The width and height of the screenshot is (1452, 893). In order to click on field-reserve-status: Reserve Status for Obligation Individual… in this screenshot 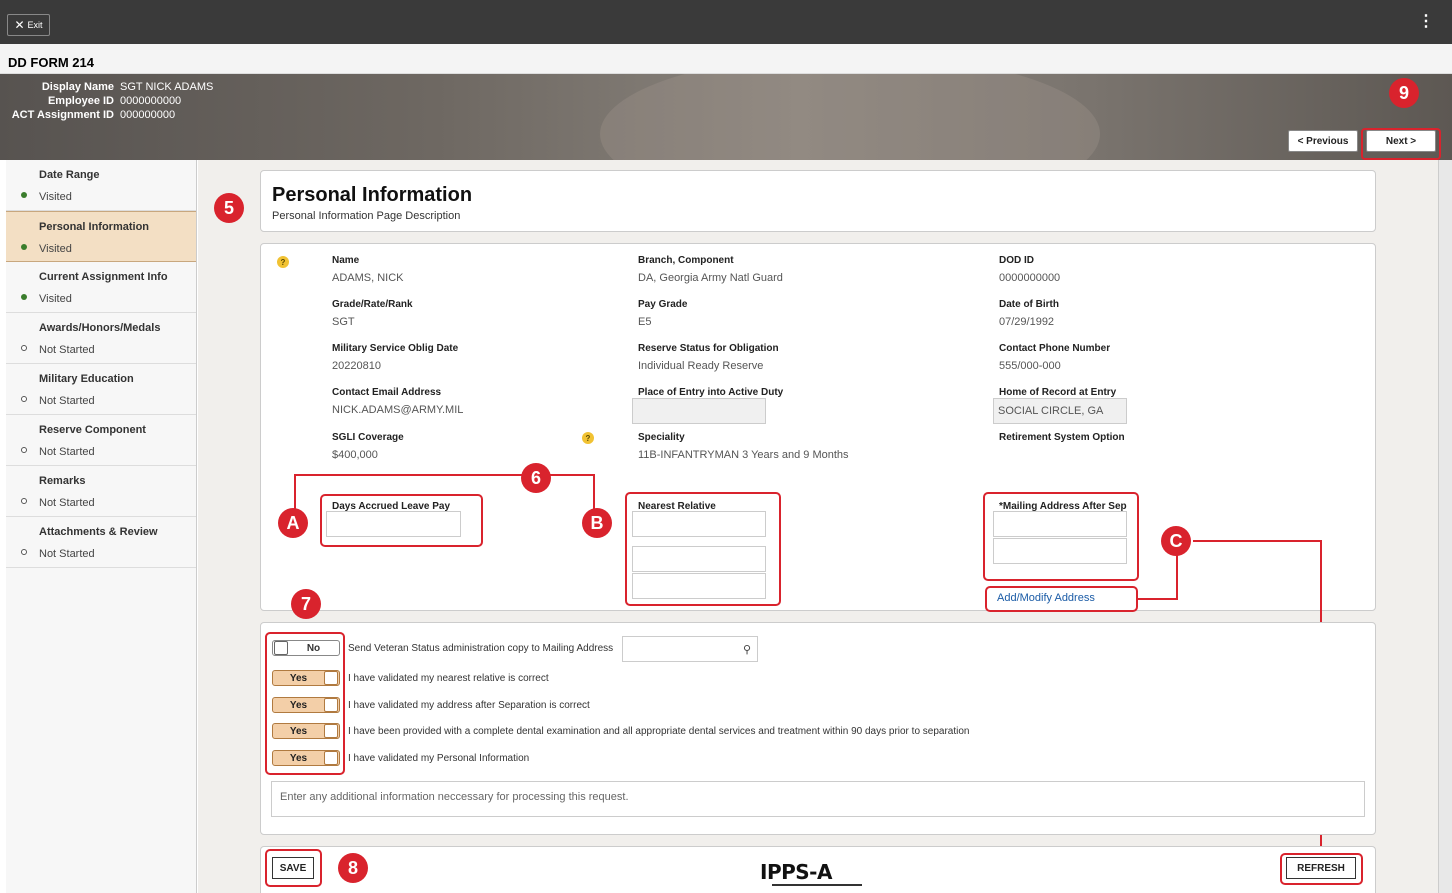, I will do `click(708, 357)`.